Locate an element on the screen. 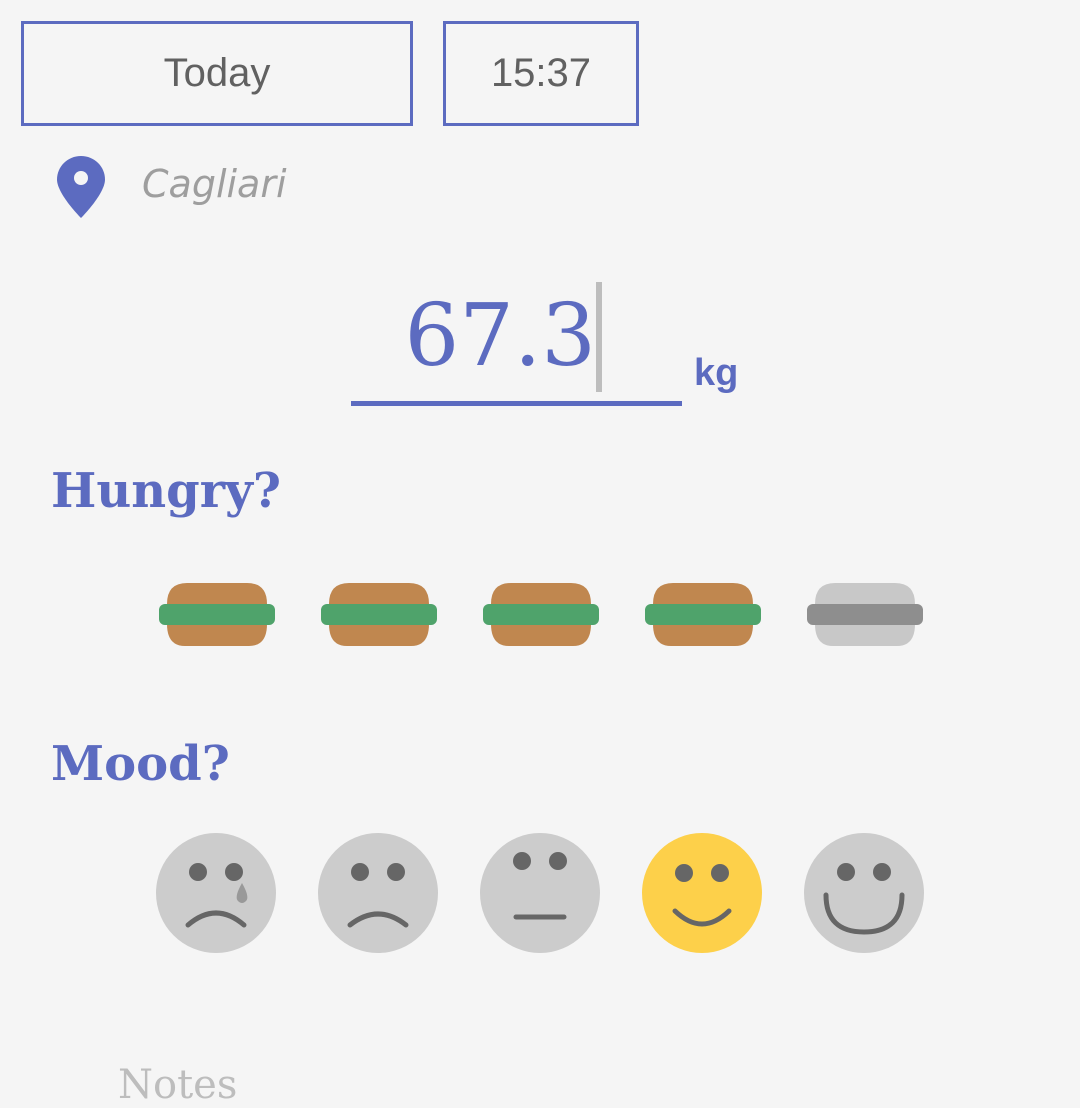 This screenshot has height=1108, width=1080. weight-input: 67.3 is located at coordinates (516, 343).